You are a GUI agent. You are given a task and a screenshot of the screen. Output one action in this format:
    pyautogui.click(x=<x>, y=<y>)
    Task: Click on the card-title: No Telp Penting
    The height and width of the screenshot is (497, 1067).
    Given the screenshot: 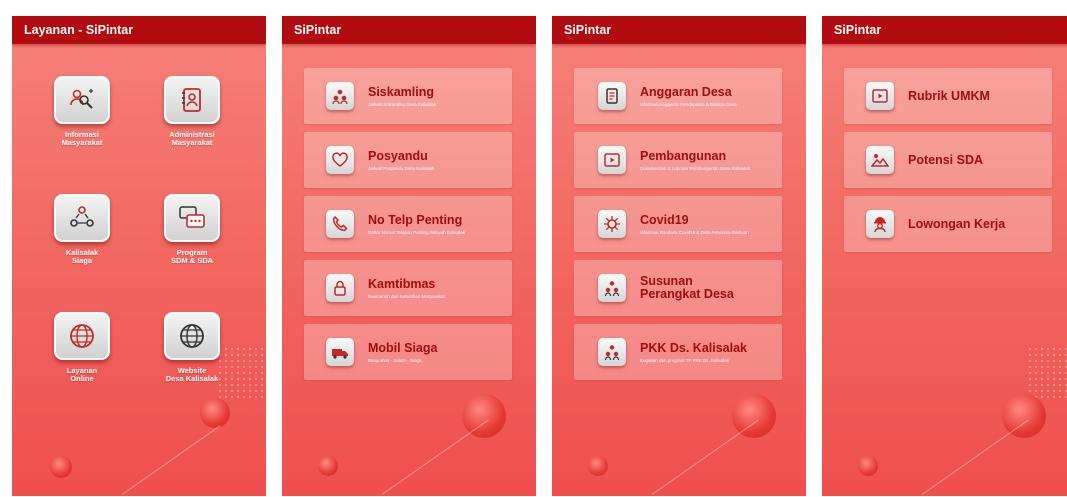 What is the action you would take?
    pyautogui.click(x=415, y=219)
    